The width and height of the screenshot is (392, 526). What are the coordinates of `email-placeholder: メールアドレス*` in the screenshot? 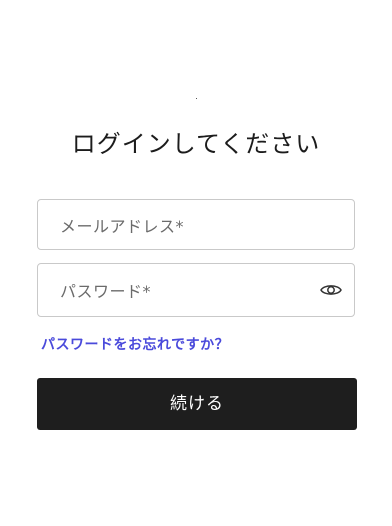 It's located at (122, 226).